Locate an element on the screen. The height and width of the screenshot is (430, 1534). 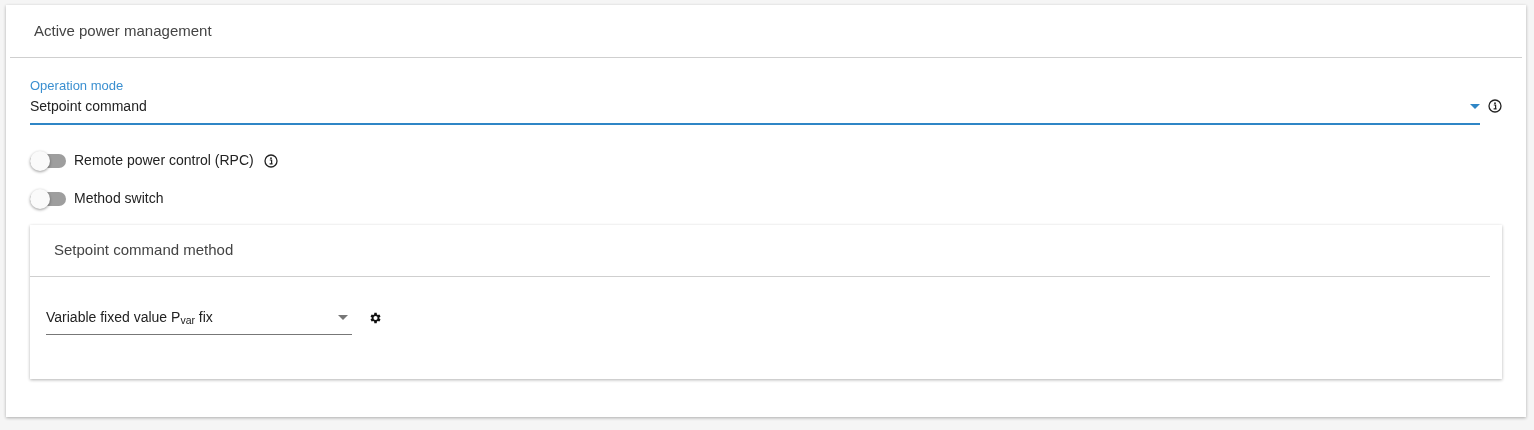
toggle-label: Method switch is located at coordinates (119, 198).